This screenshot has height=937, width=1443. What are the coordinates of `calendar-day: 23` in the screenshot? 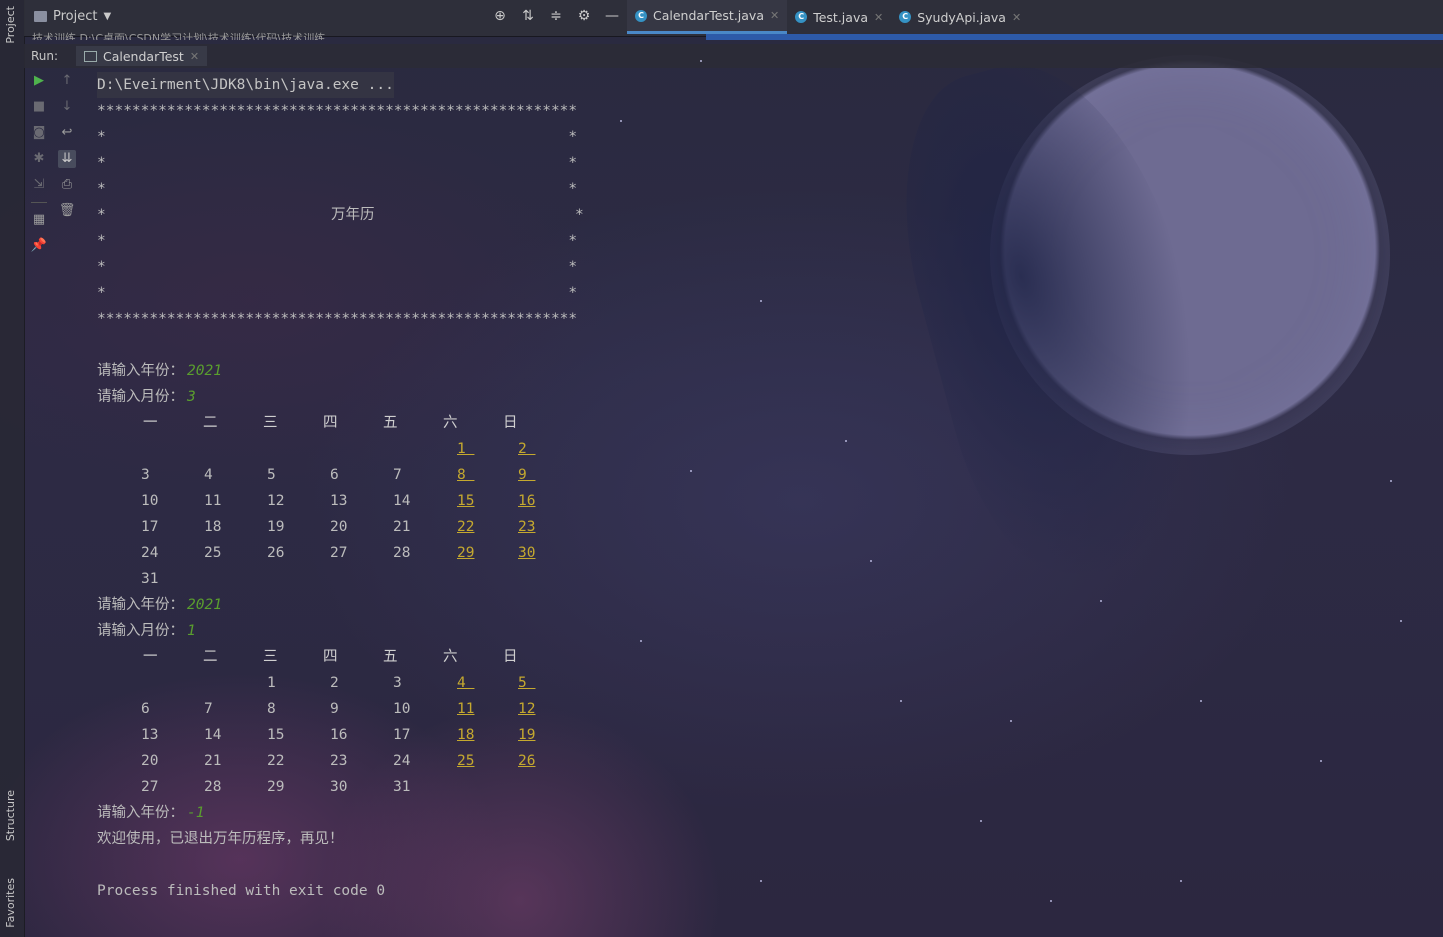 It's located at (339, 761).